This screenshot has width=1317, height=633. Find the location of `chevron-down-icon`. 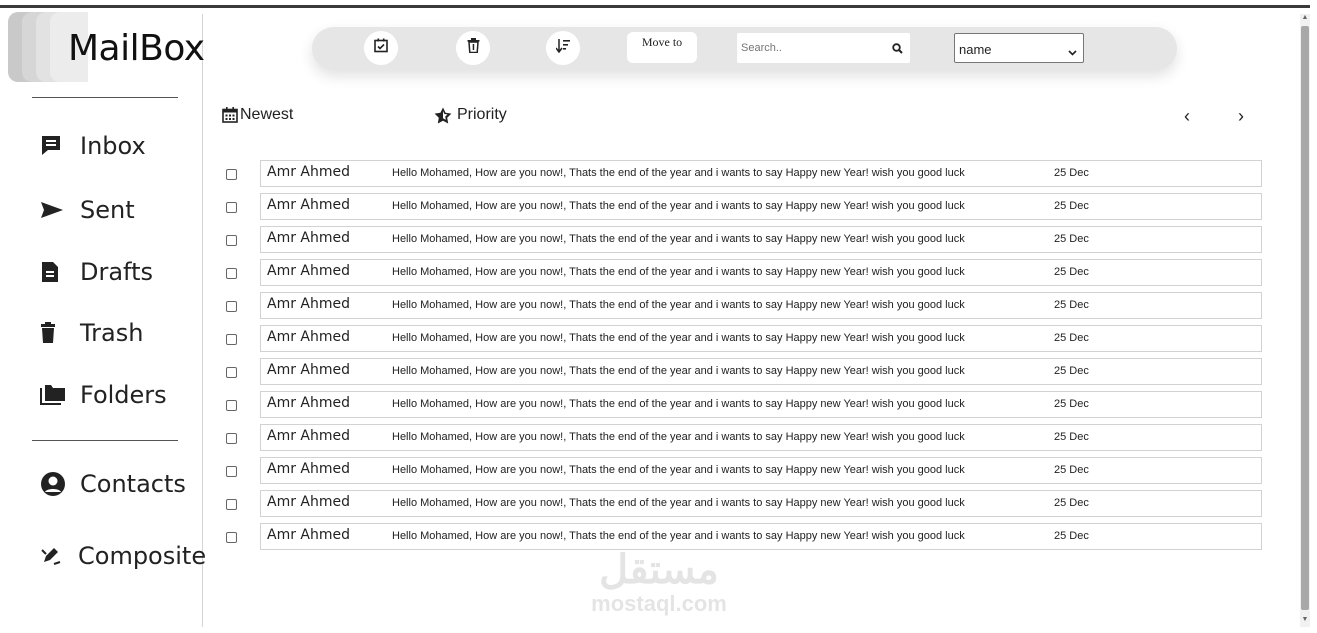

chevron-down-icon is located at coordinates (1072, 51).